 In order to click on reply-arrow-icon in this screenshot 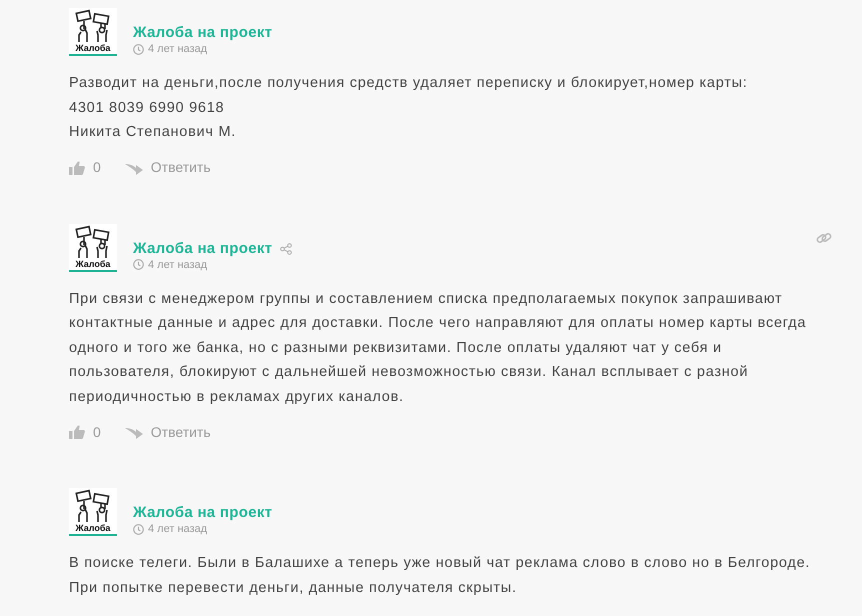, I will do `click(133, 432)`.